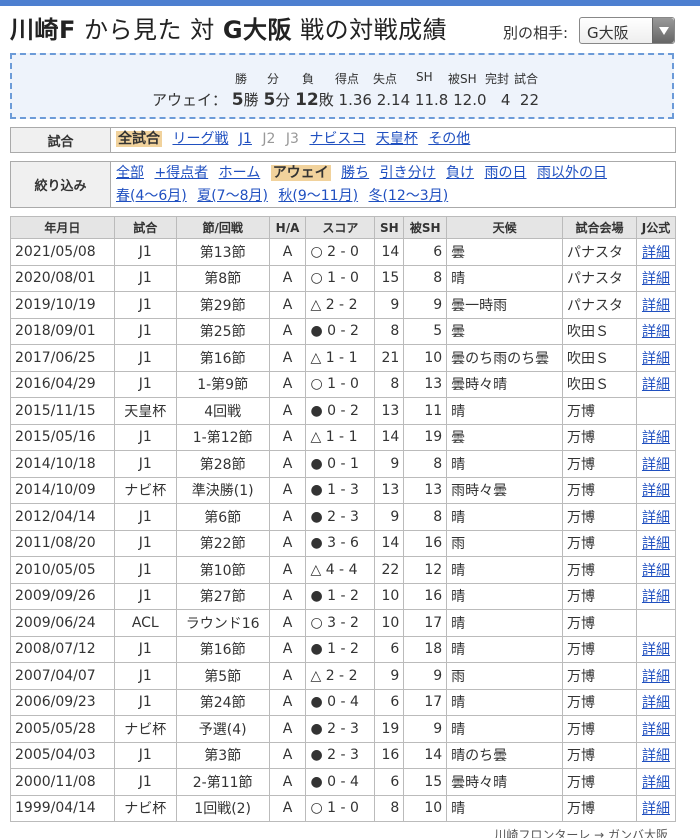 Image resolution: width=700 pixels, height=838 pixels. Describe the element at coordinates (425, 543) in the screenshot. I see `cell-opp-sh: 16` at that location.